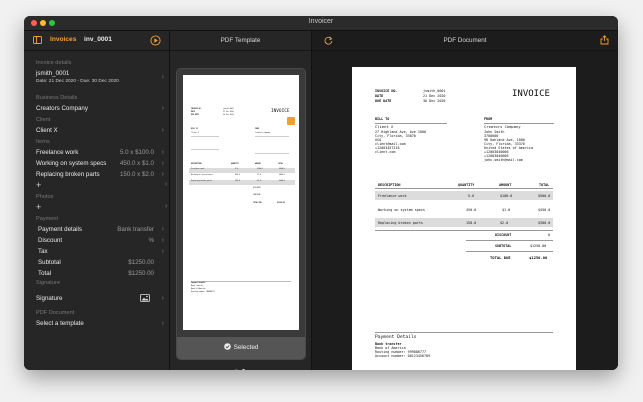  Describe the element at coordinates (202, 175) in the screenshot. I see `thumb-row-desc: Working on system specs` at that location.